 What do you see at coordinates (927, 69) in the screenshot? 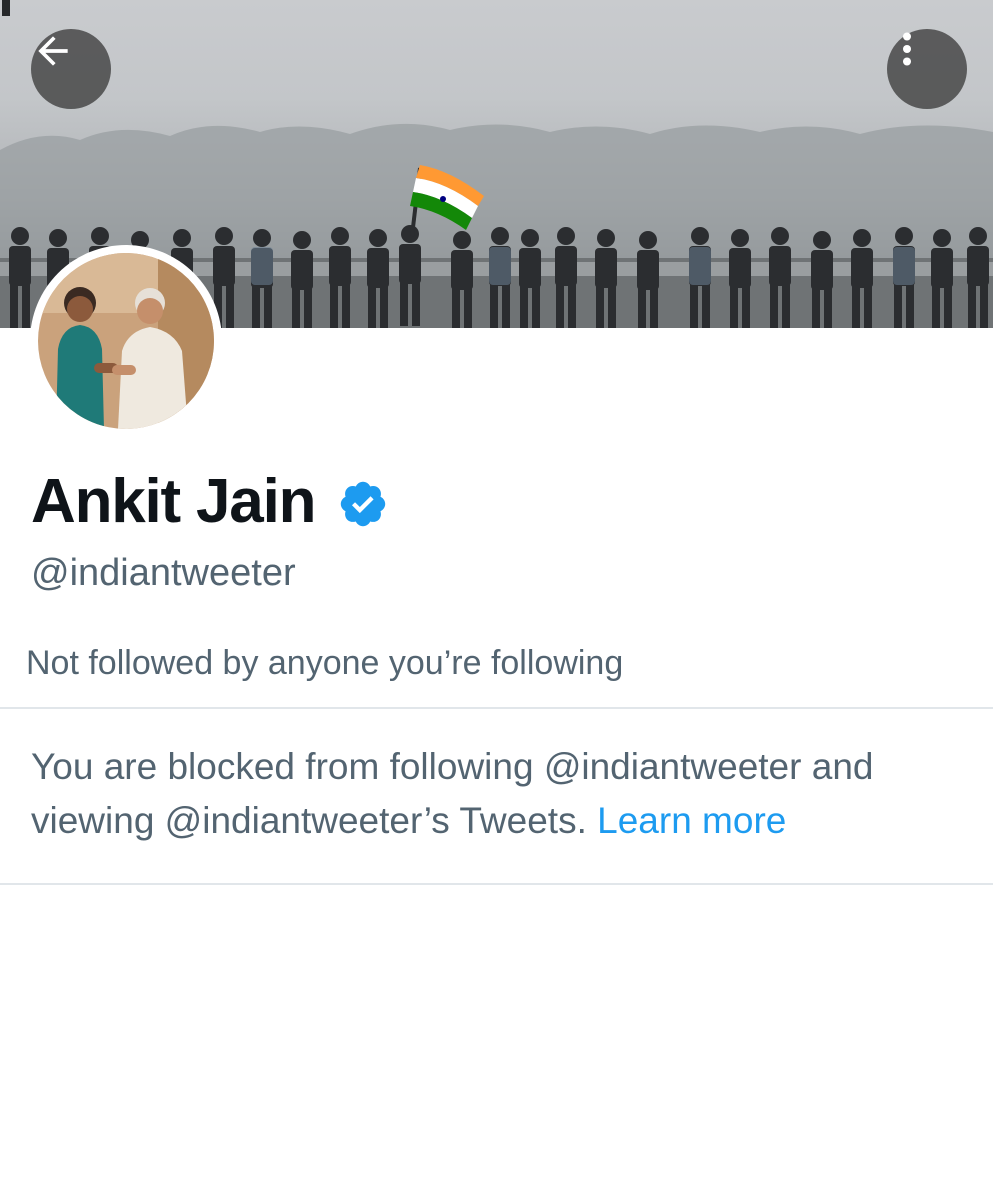
I see `more-options-button` at bounding box center [927, 69].